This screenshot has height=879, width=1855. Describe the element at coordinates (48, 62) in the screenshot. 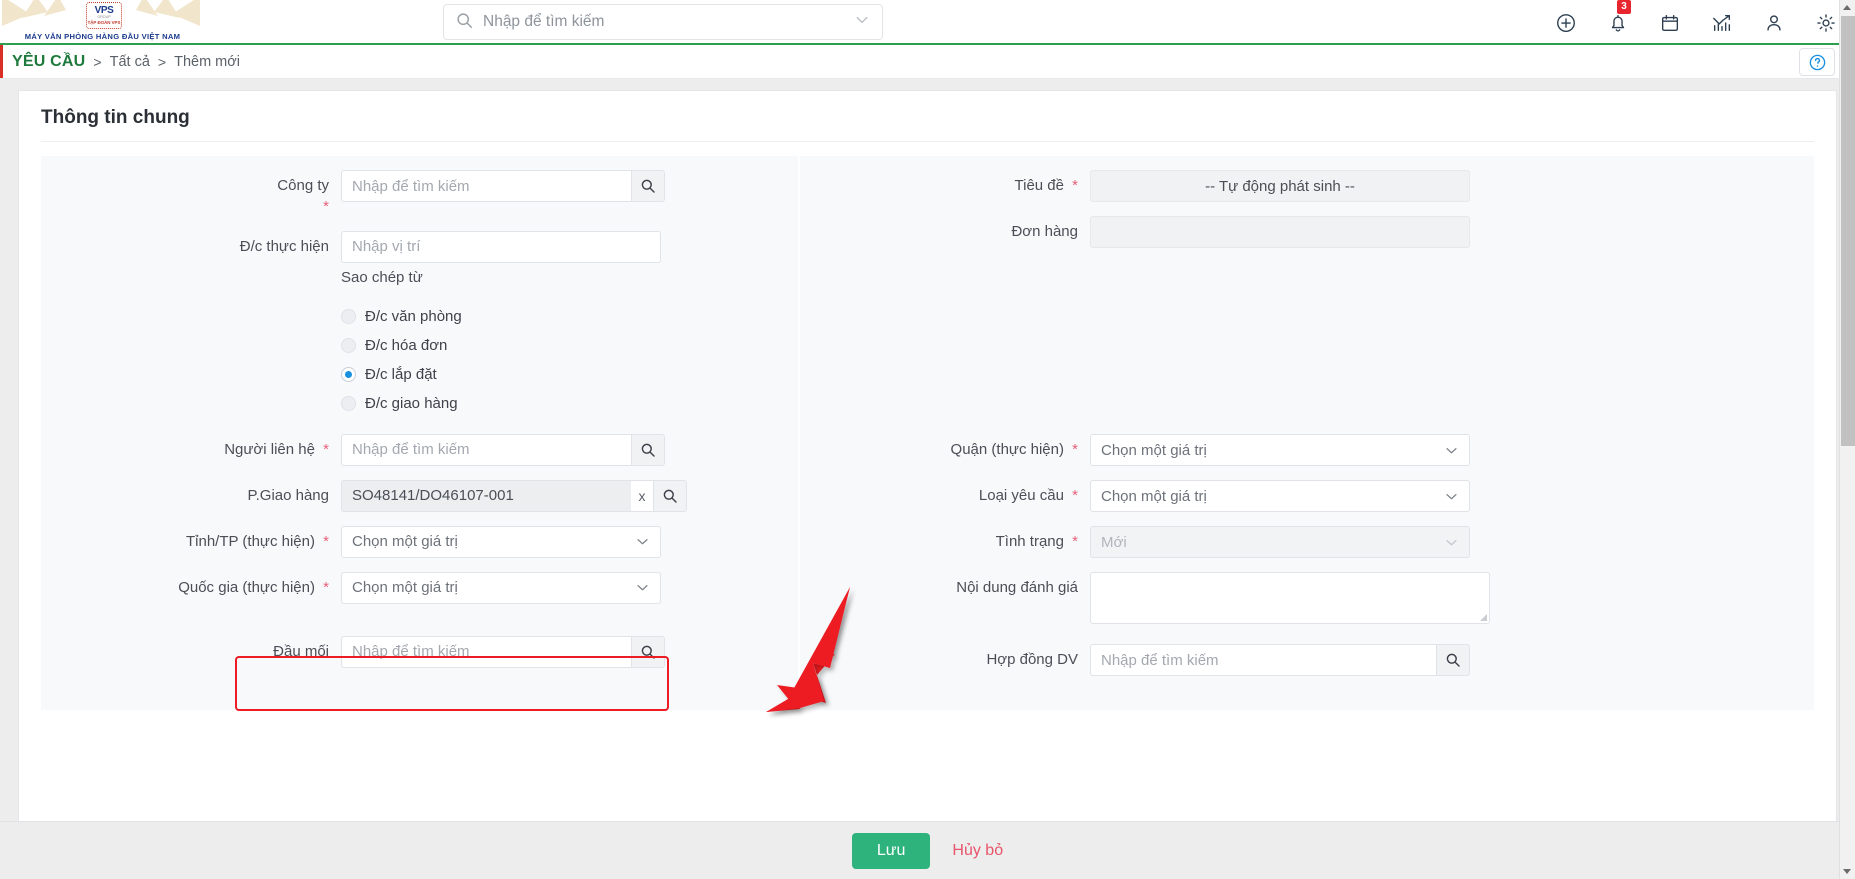

I see `breadcrumb-root: YÊU CẦU` at that location.